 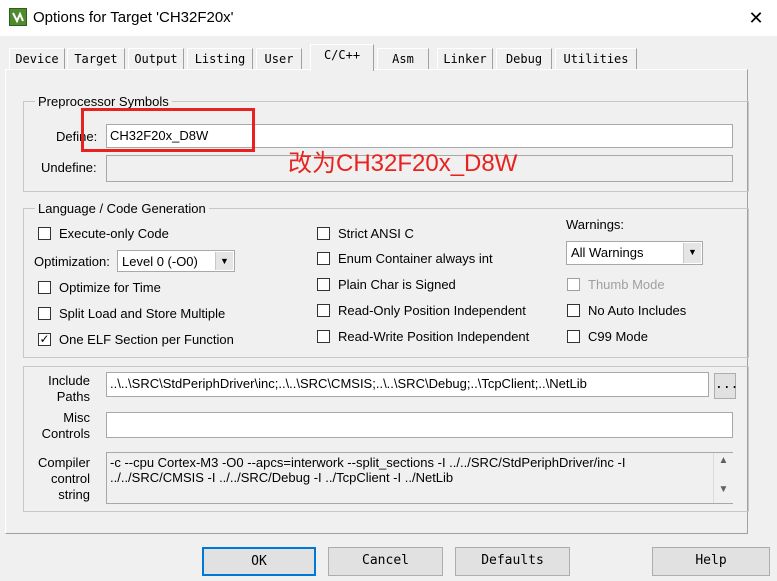 What do you see at coordinates (96, 58) in the screenshot?
I see `tab-target: Target` at bounding box center [96, 58].